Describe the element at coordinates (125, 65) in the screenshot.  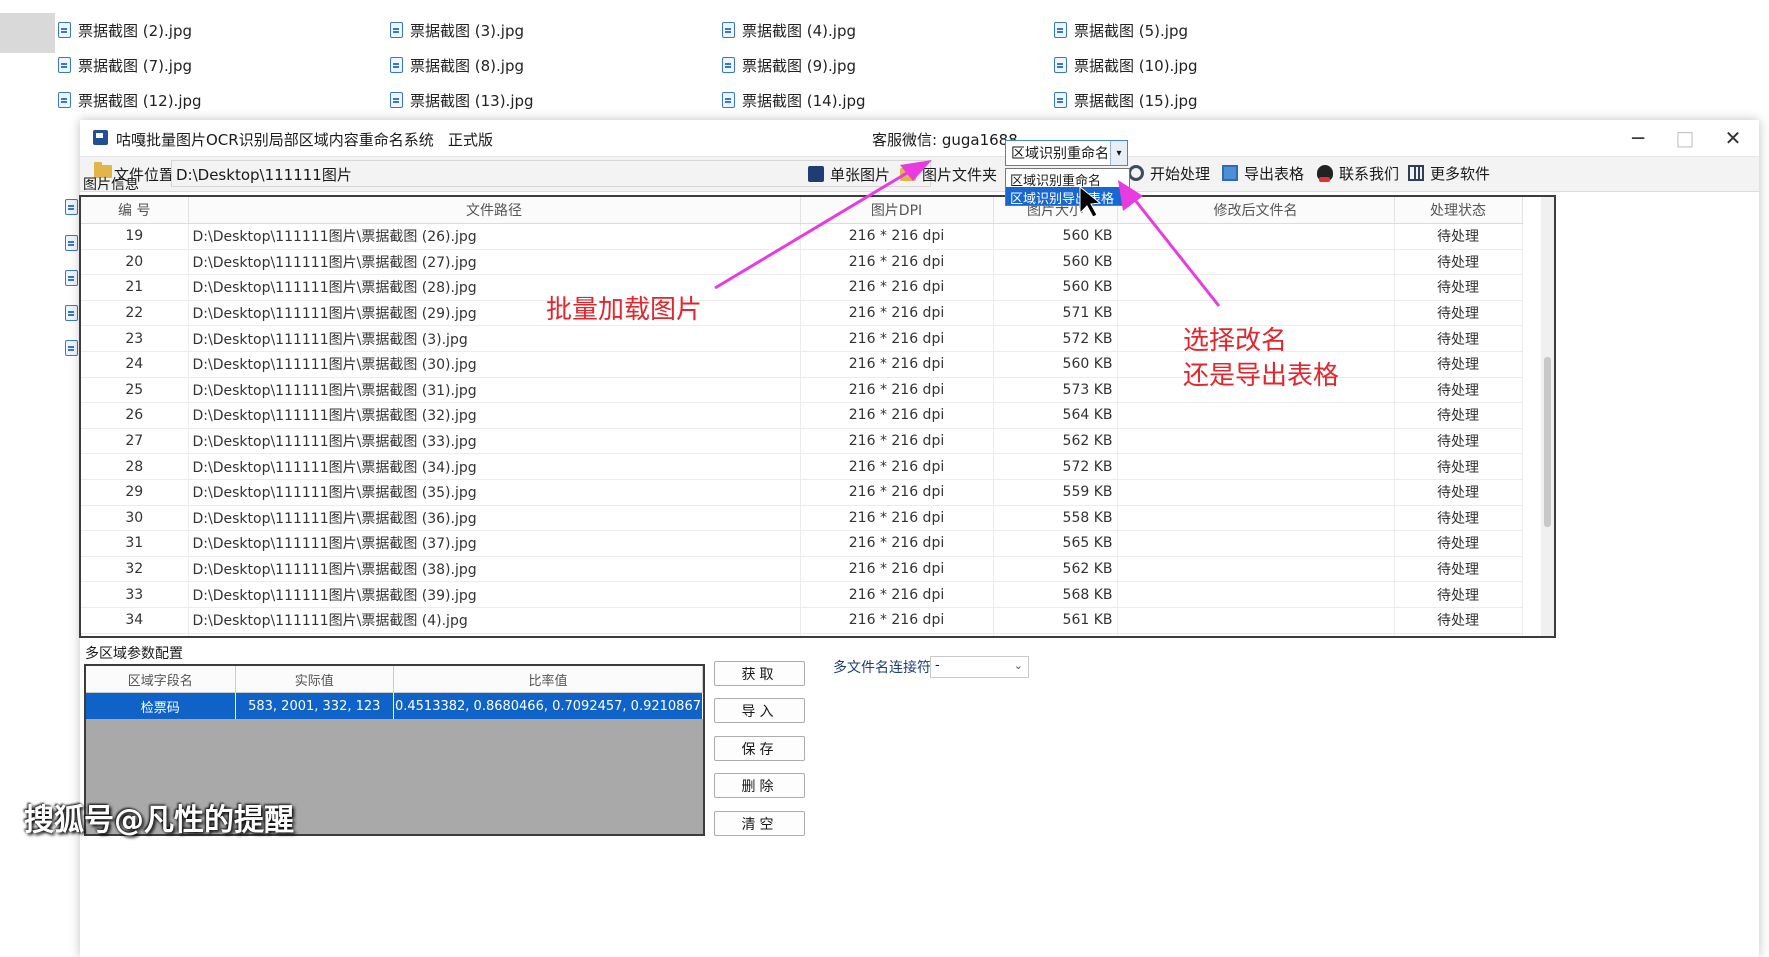
I see `explorer-file-item: 票据截图 (7).jpg` at that location.